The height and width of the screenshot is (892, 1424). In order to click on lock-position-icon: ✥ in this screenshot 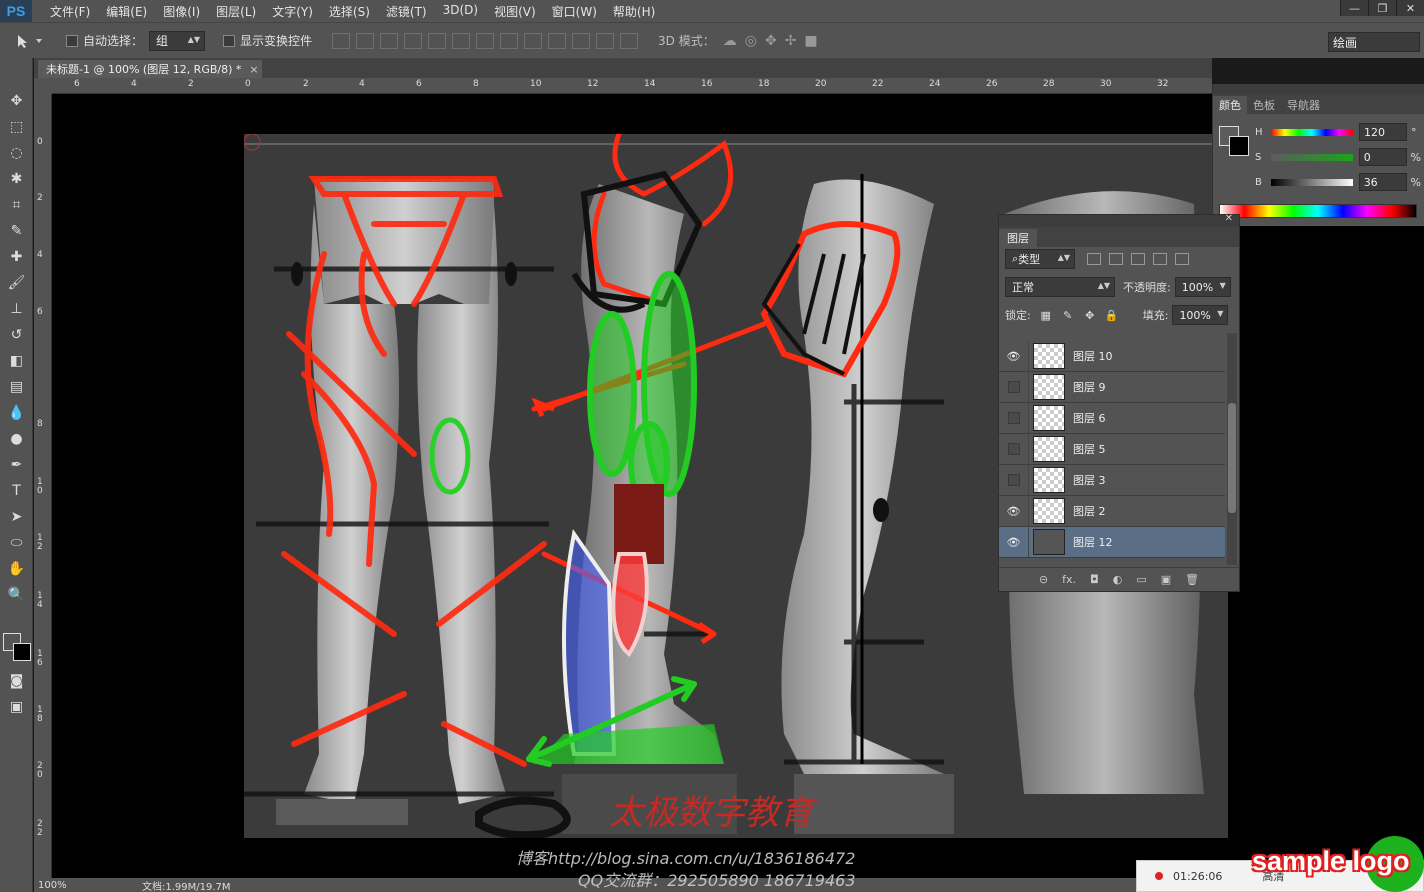, I will do `click(1090, 315)`.